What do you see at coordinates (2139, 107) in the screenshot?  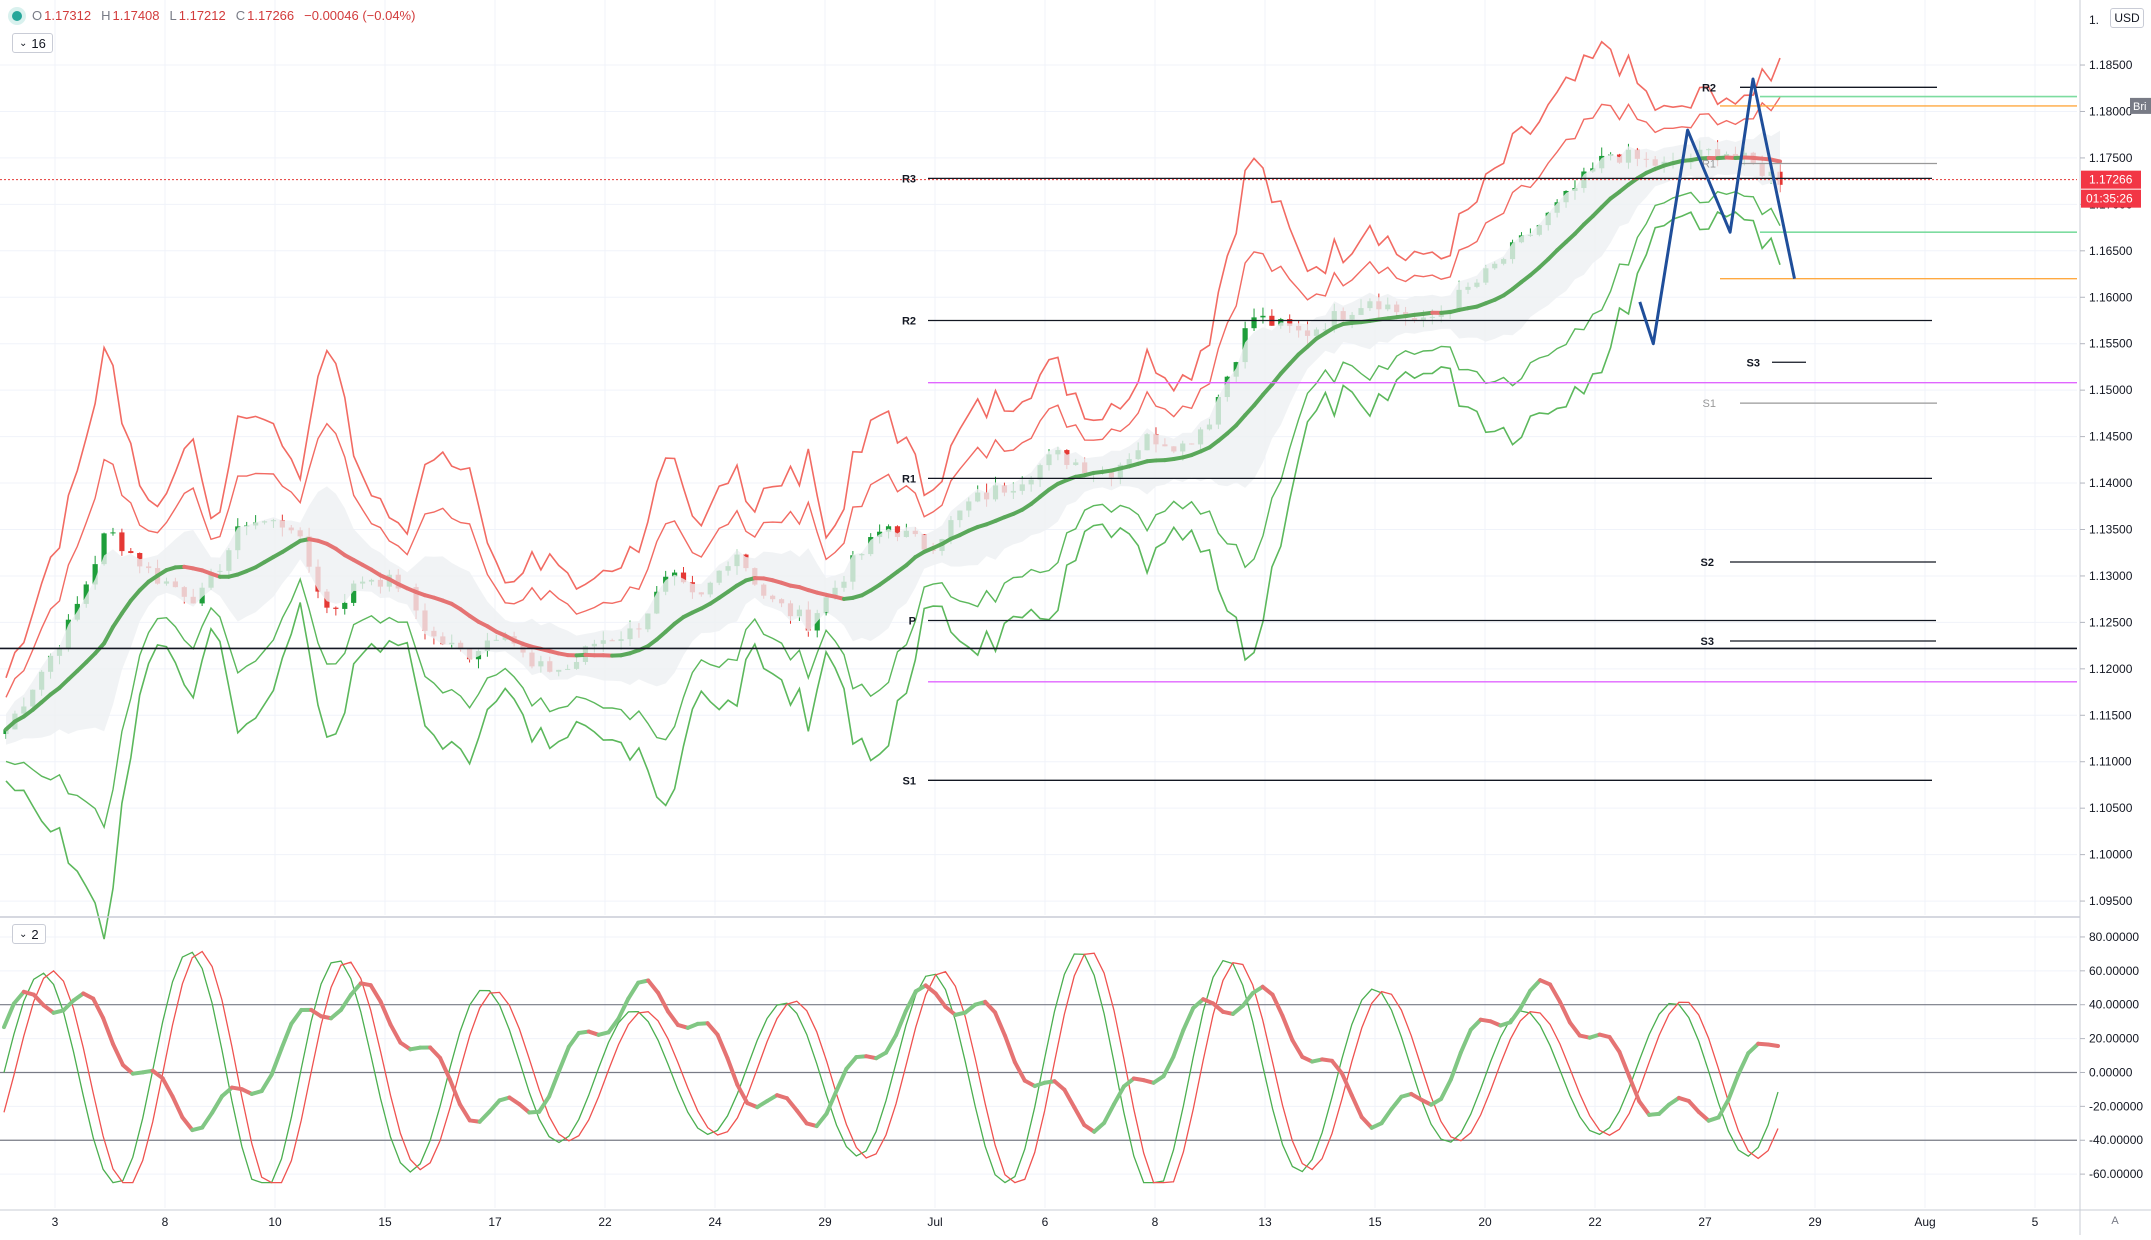 I see `drawing-tag-text: Bri` at bounding box center [2139, 107].